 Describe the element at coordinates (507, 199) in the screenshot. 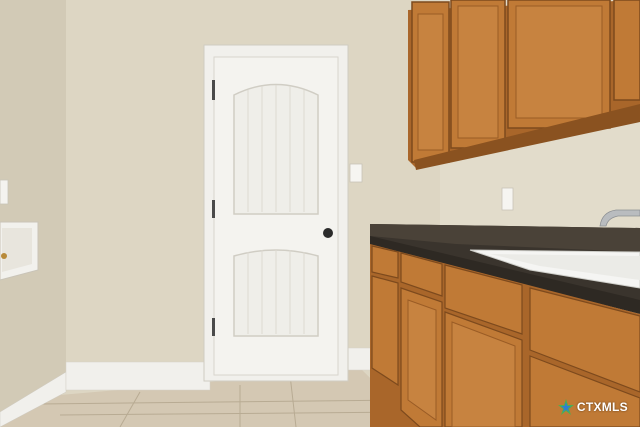

I see `wall-outlet-right` at that location.